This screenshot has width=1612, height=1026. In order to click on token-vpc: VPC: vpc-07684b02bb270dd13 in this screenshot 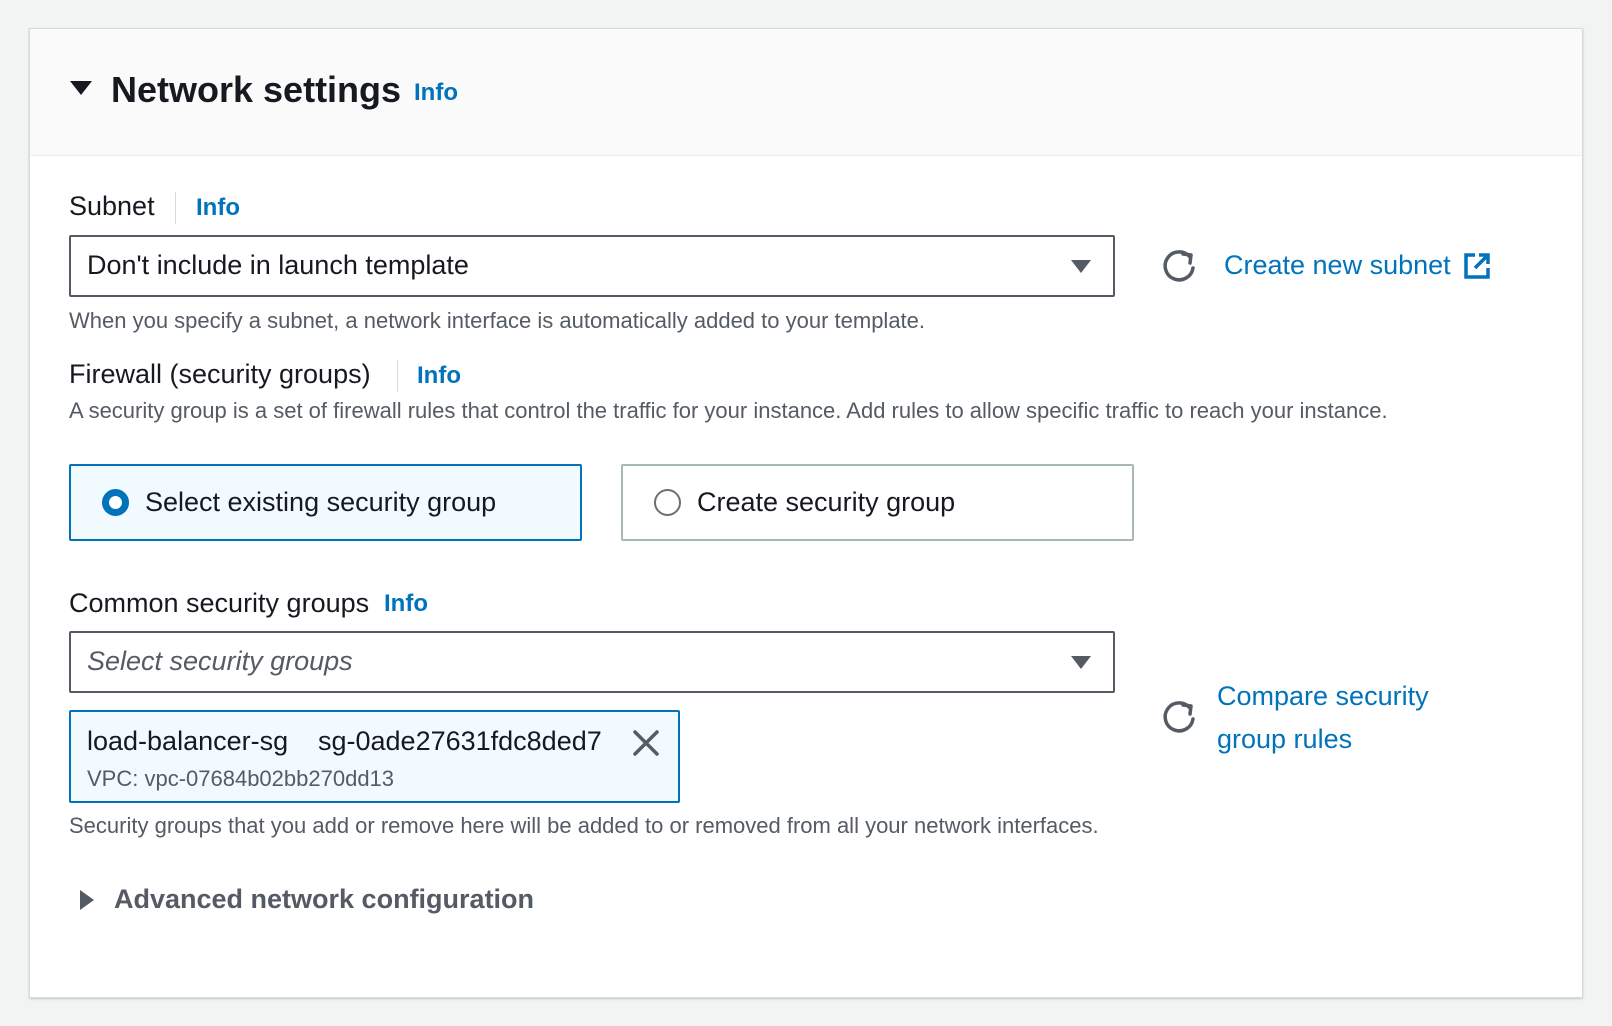, I will do `click(241, 778)`.